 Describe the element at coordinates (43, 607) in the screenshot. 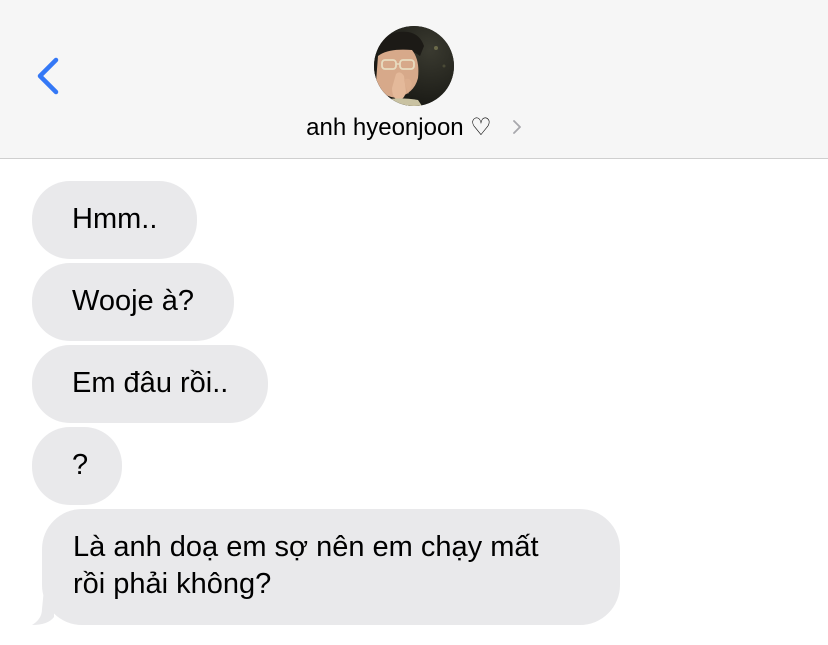

I see `bubble-tail` at that location.